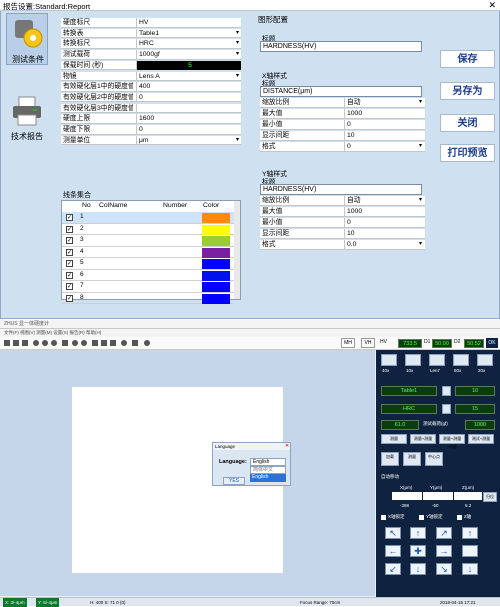 The image size is (500, 607). What do you see at coordinates (393, 569) in the screenshot?
I see `jog-down-left-icon: ↙` at bounding box center [393, 569].